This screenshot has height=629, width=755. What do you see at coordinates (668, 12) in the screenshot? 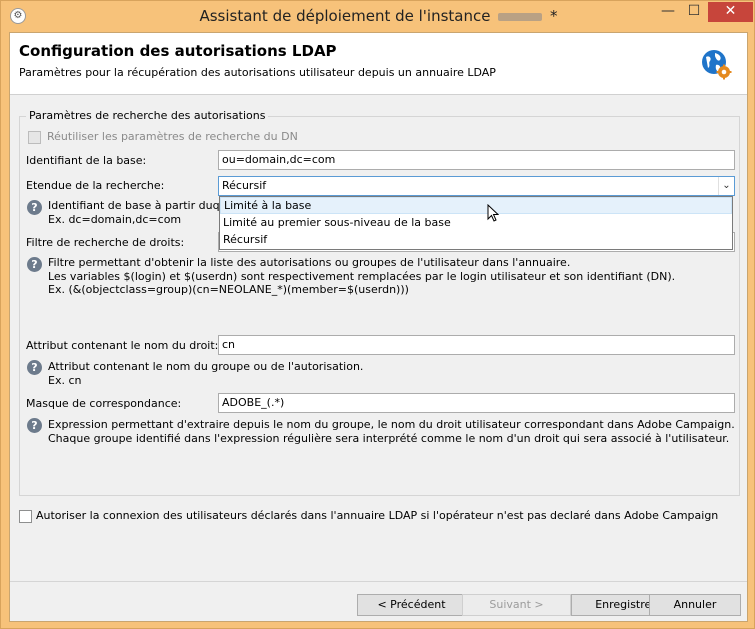
I see `minimize-button: —` at bounding box center [668, 12].